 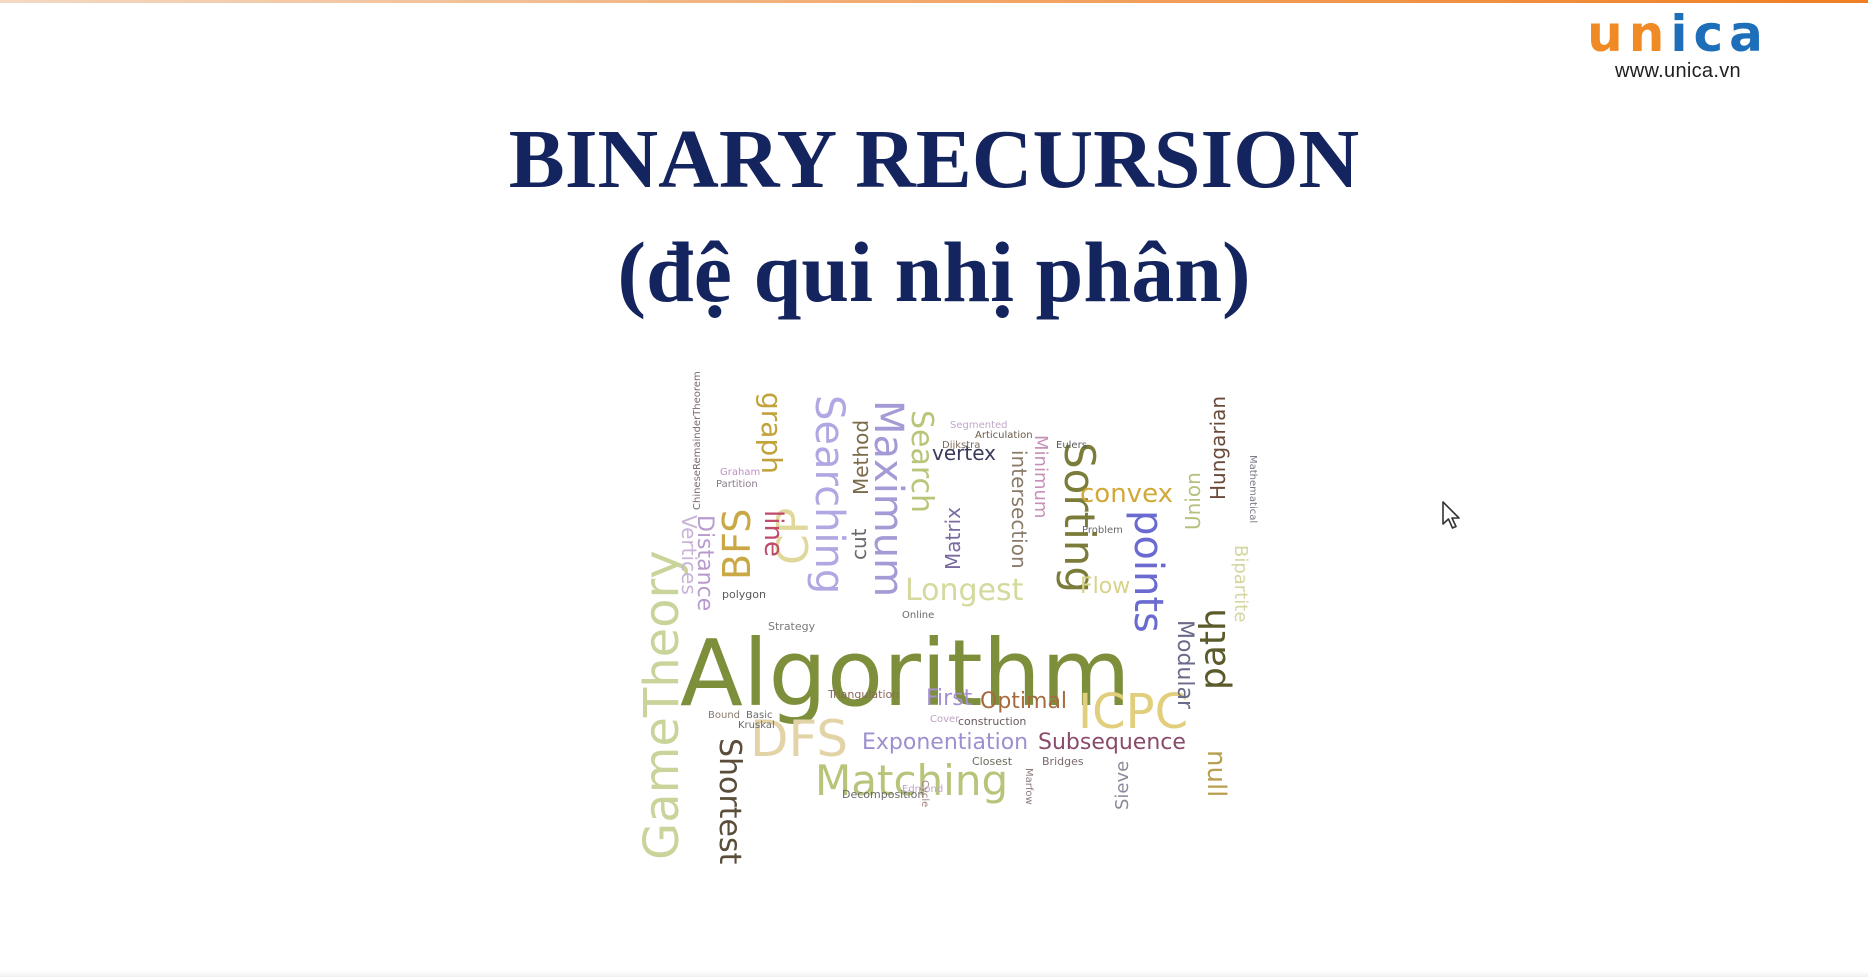 What do you see at coordinates (934, 1) in the screenshot?
I see `top-accent-bar` at bounding box center [934, 1].